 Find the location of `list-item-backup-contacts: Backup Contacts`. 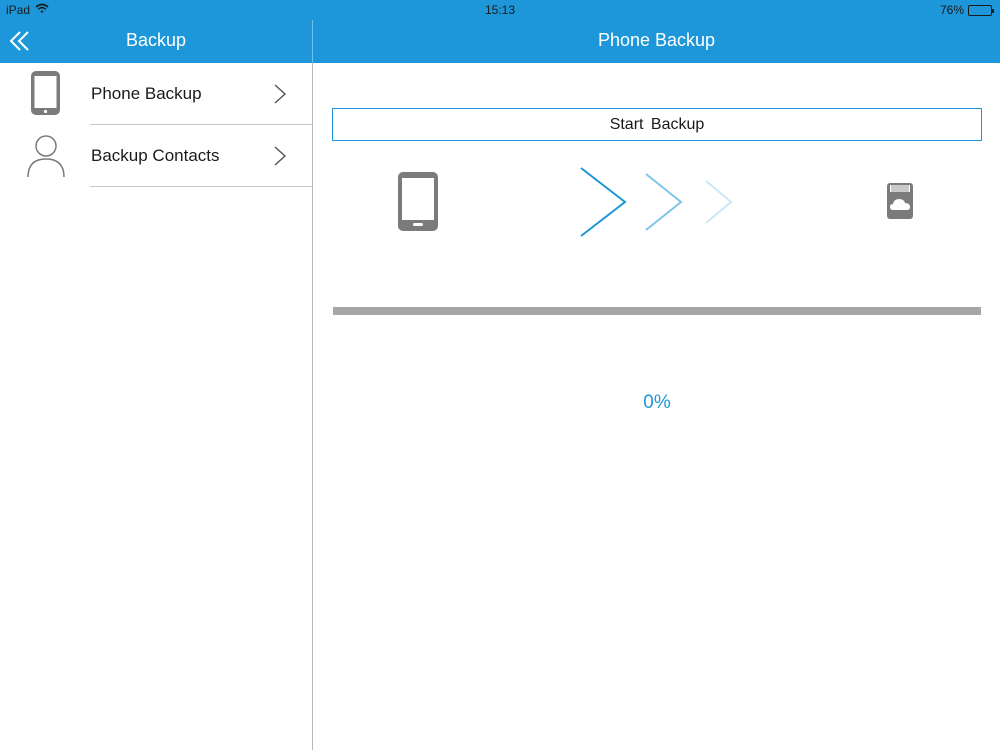

list-item-backup-contacts: Backup Contacts is located at coordinates (156, 156).